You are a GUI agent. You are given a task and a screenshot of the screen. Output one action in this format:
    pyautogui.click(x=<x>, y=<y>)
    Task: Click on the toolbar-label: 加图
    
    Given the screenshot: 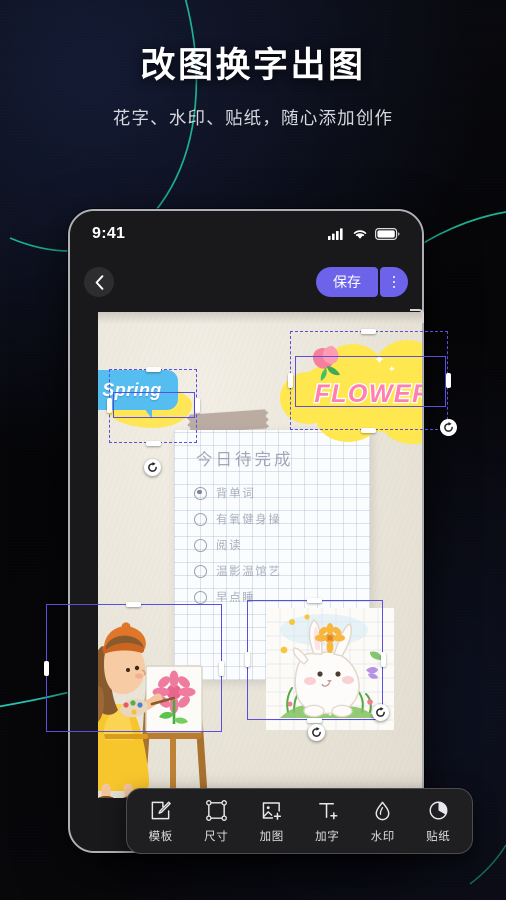 What is the action you would take?
    pyautogui.click(x=271, y=837)
    